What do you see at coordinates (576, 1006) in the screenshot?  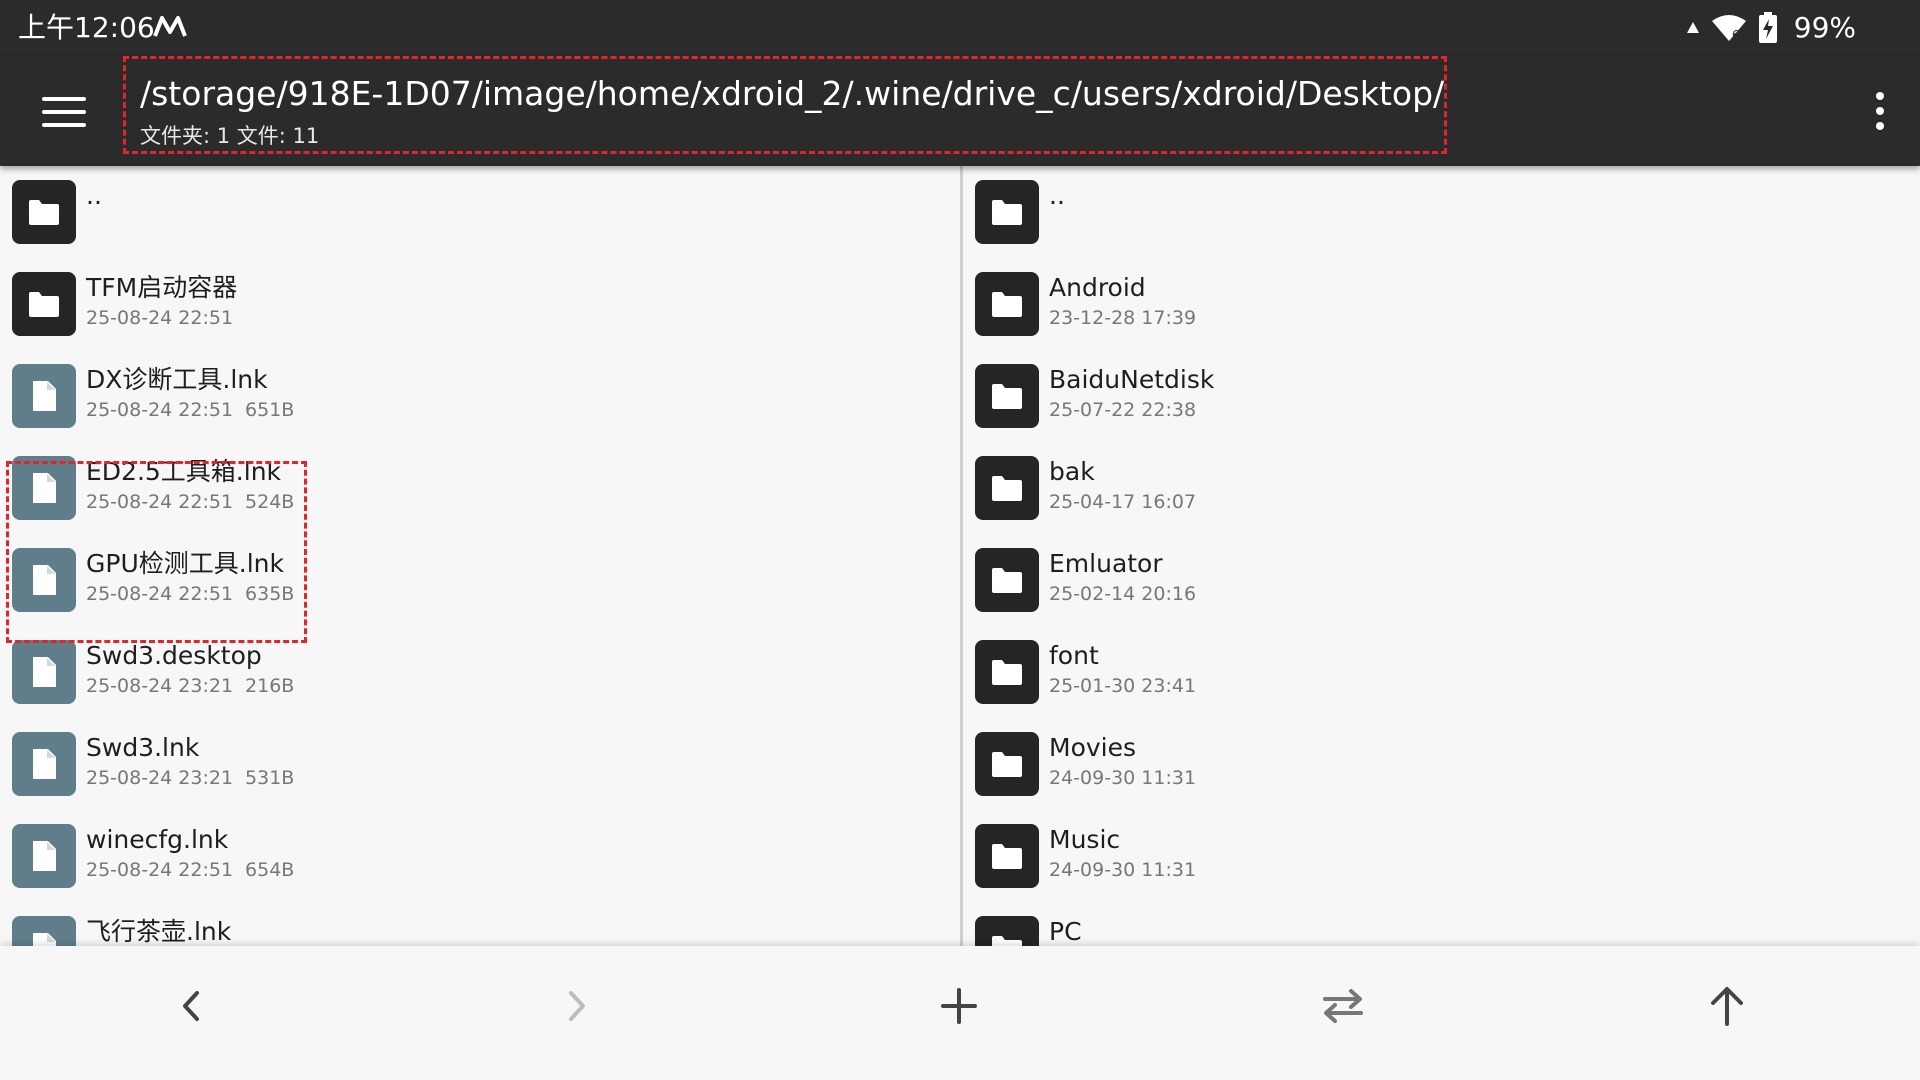 I see `chevron-right-icon` at bounding box center [576, 1006].